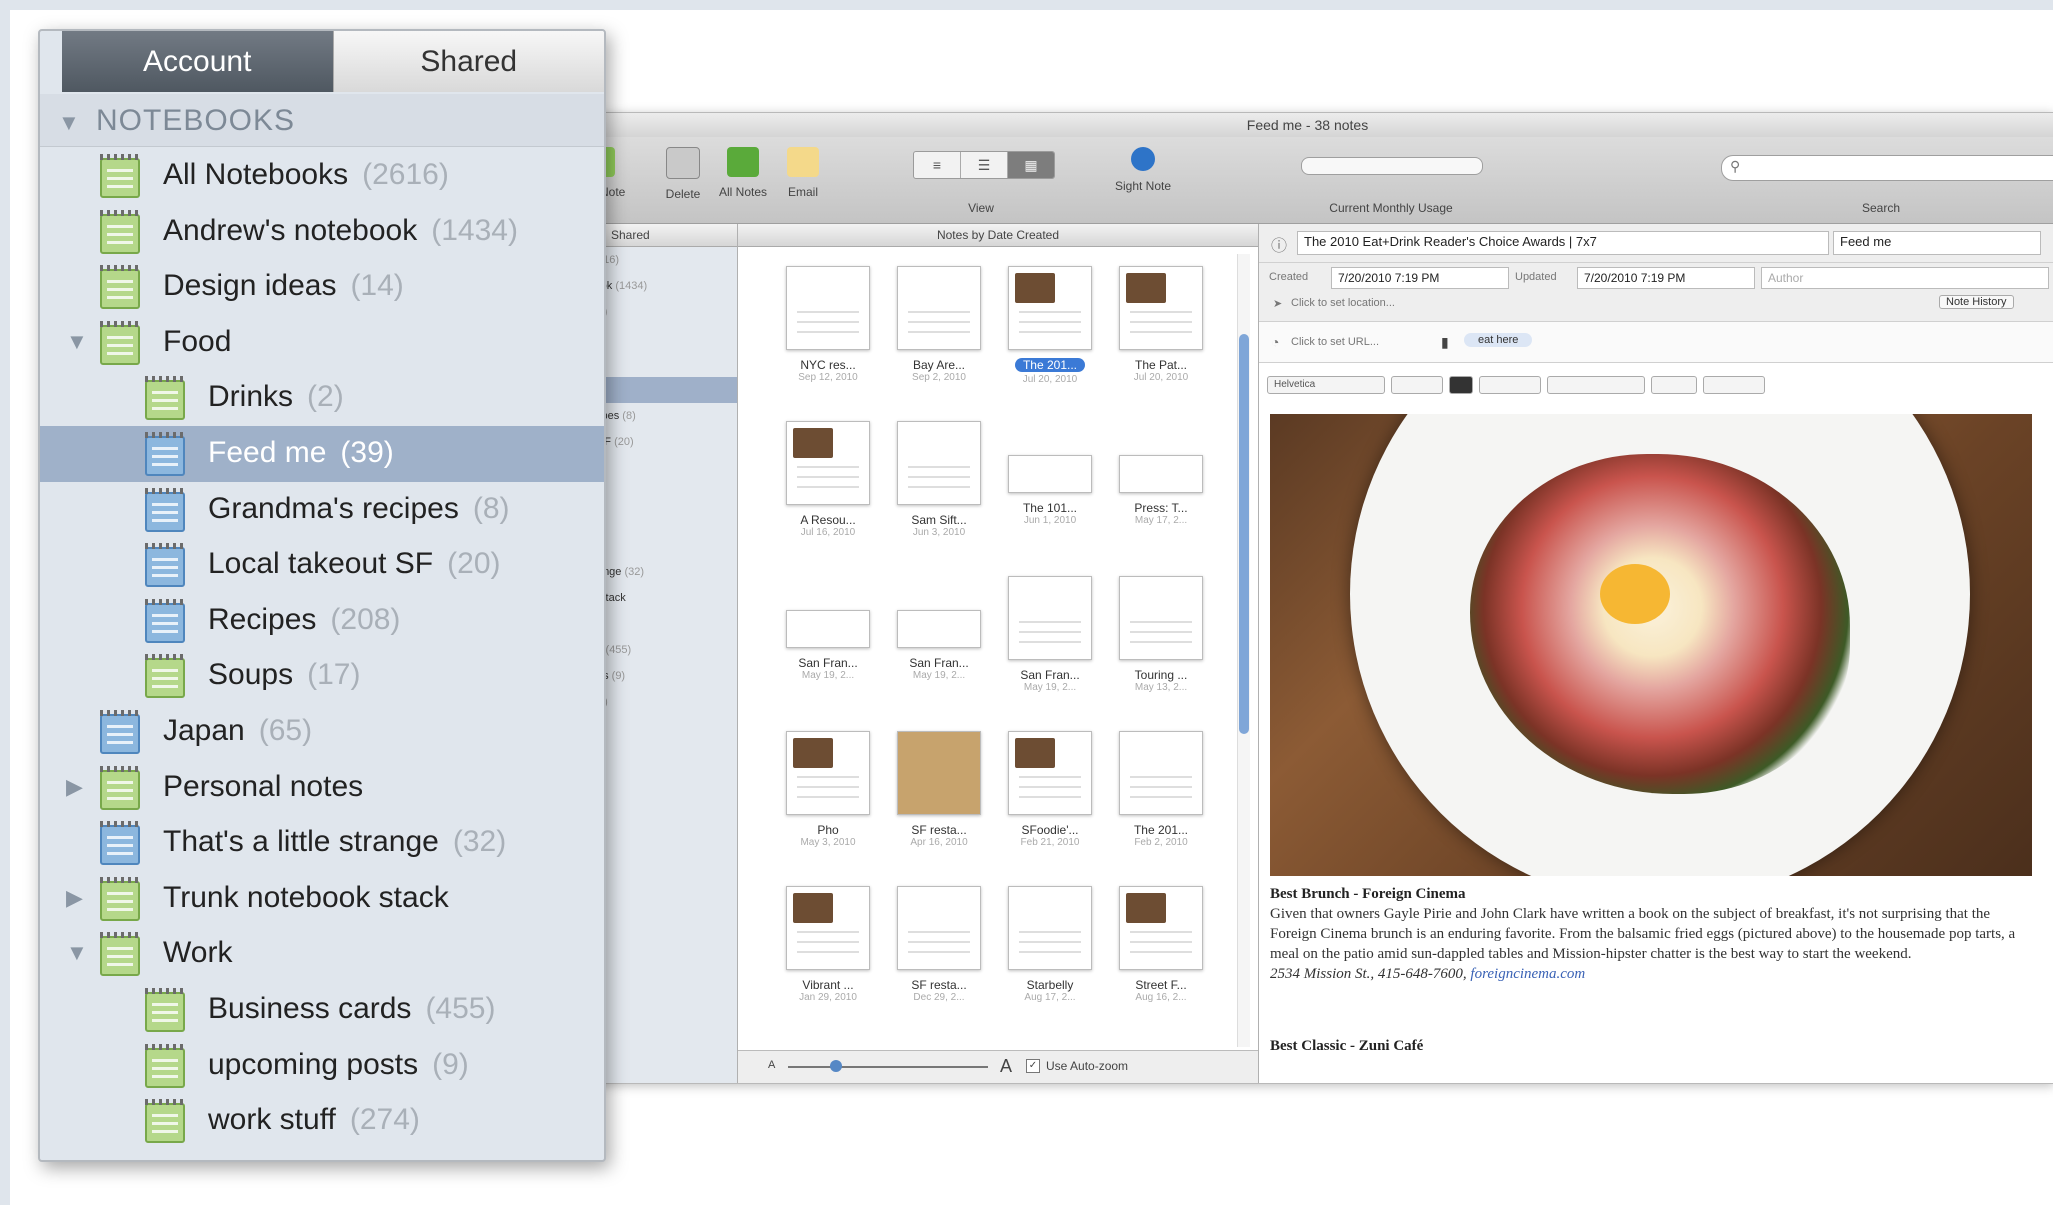 The width and height of the screenshot is (2053, 1205). I want to click on notebook-item: Grandma's recipes (8), so click(322, 510).